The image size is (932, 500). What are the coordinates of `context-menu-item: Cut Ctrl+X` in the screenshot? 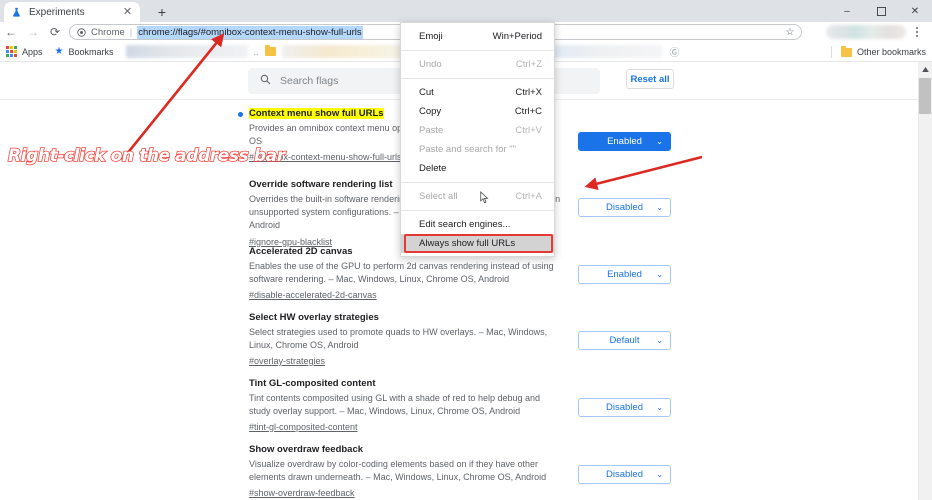 It's located at (477, 92).